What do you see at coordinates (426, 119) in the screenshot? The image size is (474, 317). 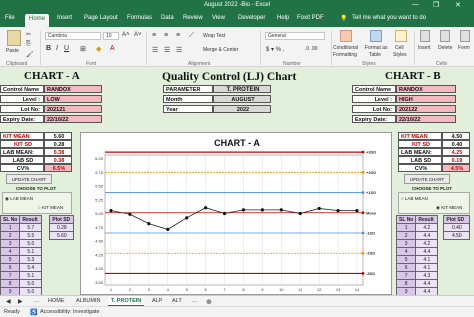 I see `expiry-date-value-b: 22/10/22` at bounding box center [426, 119].